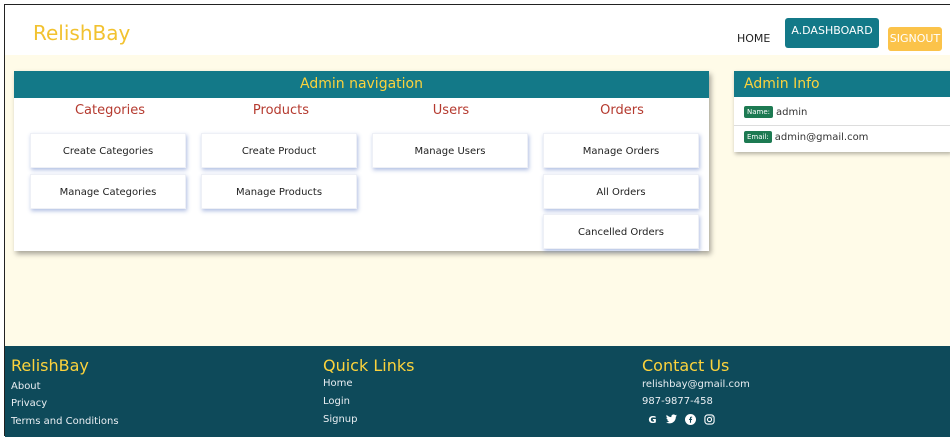 The width and height of the screenshot is (950, 437). What do you see at coordinates (279, 191) in the screenshot?
I see `manage-products-button: Manage Products` at bounding box center [279, 191].